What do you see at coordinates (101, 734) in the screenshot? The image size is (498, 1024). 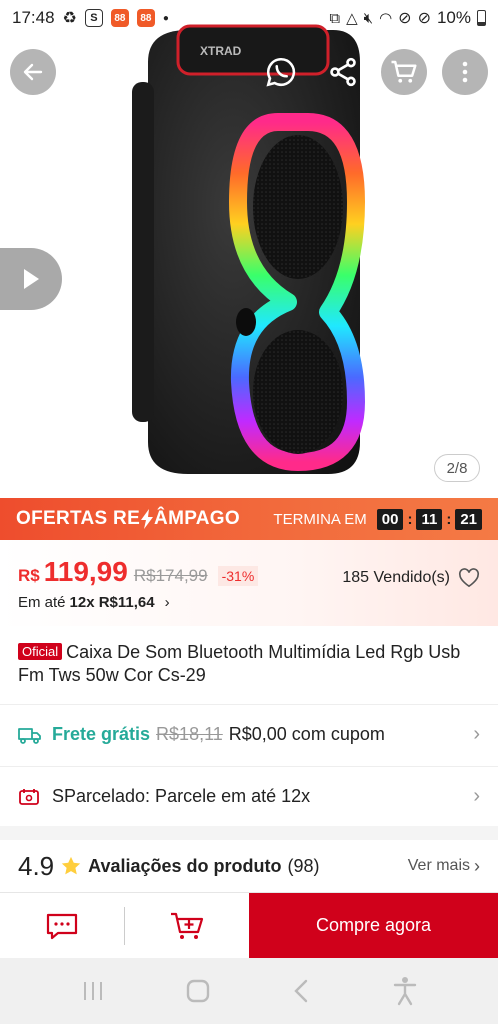 I see `free-shipping-label: Frete grátis` at bounding box center [101, 734].